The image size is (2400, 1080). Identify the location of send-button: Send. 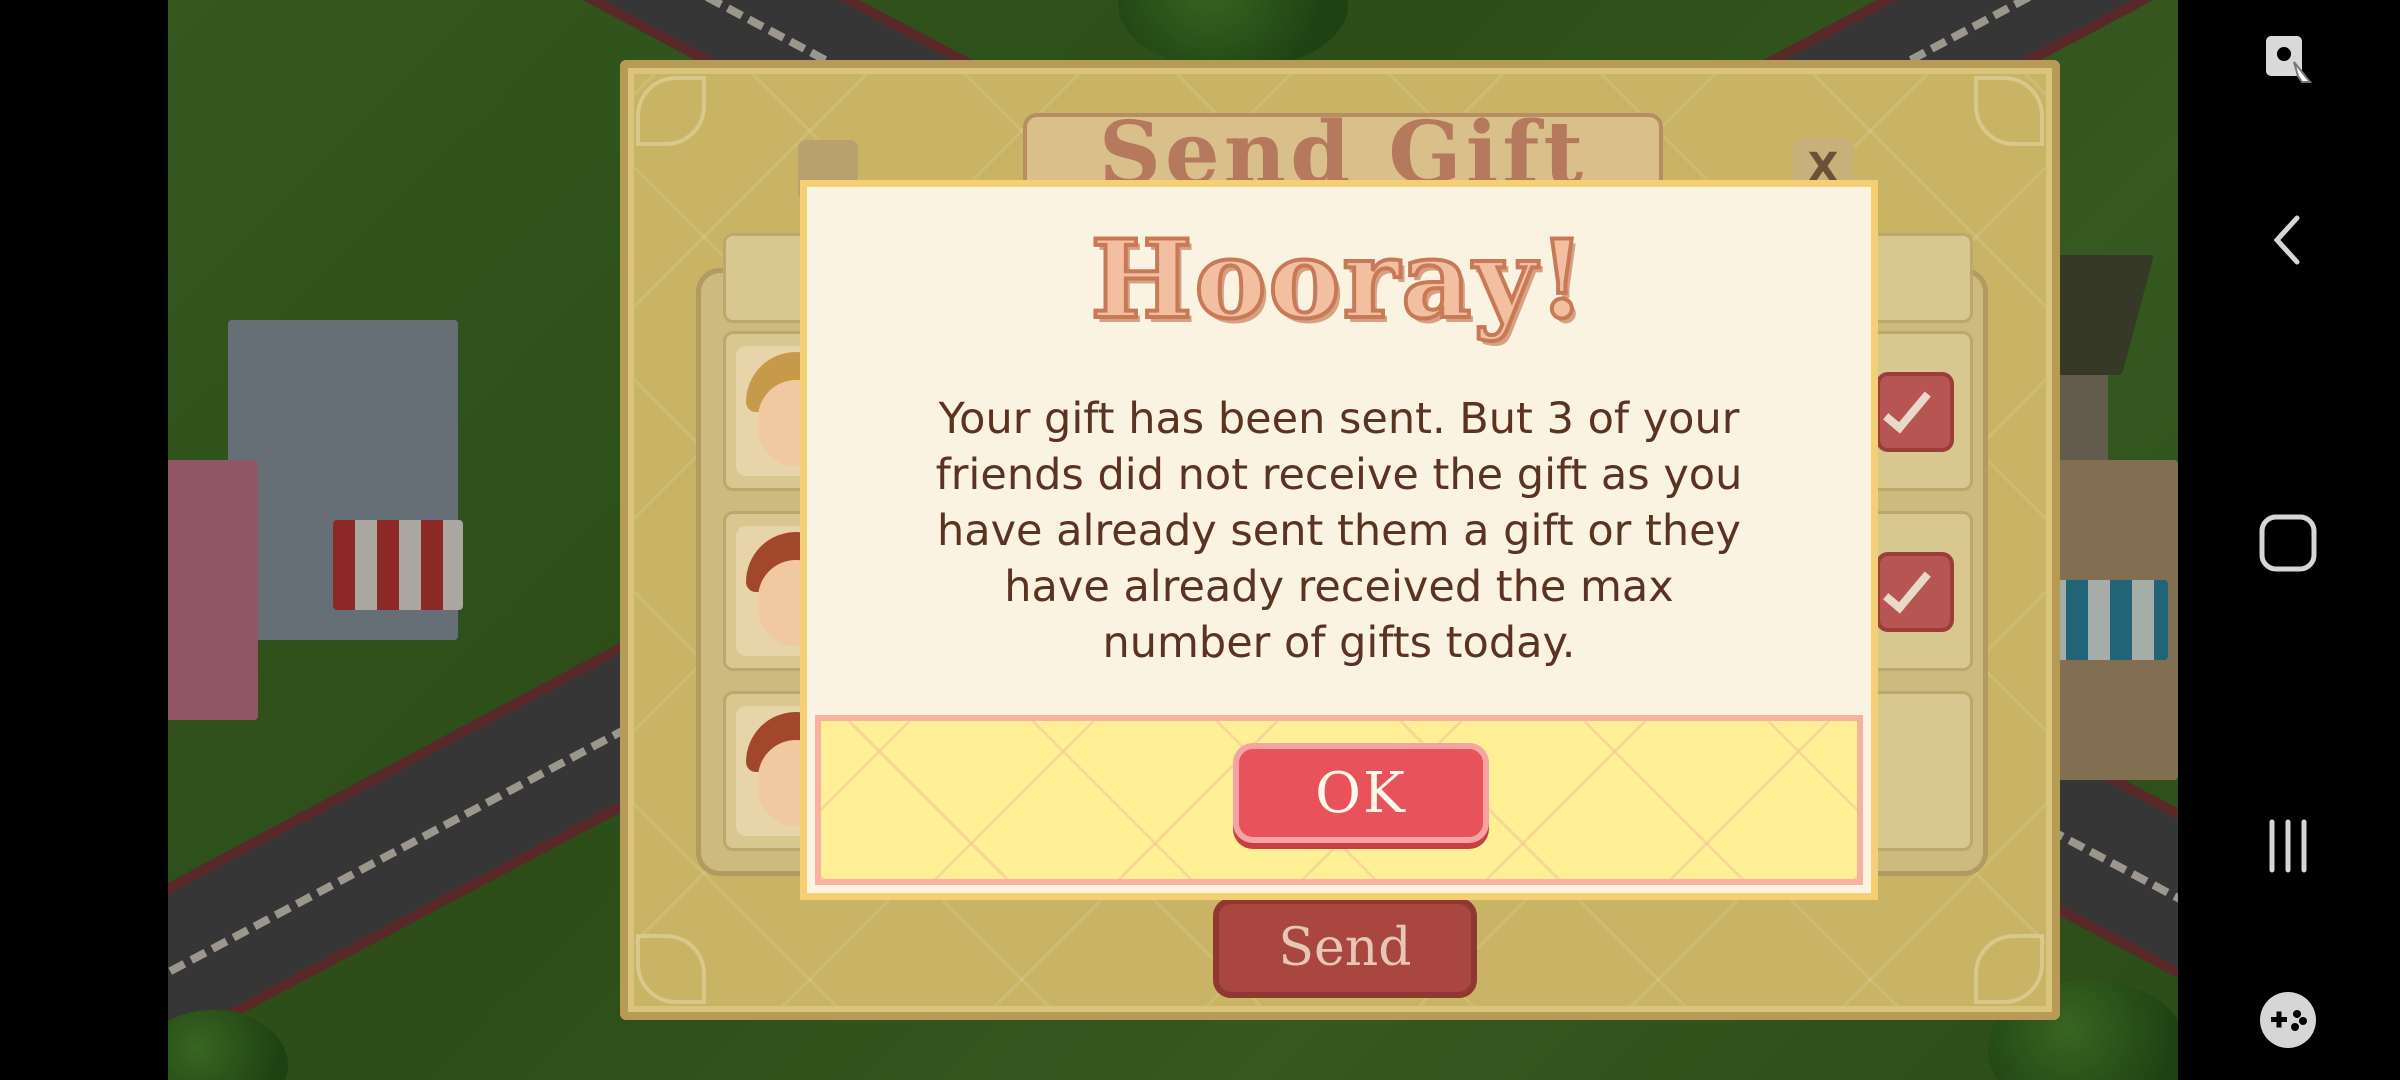
(1345, 948).